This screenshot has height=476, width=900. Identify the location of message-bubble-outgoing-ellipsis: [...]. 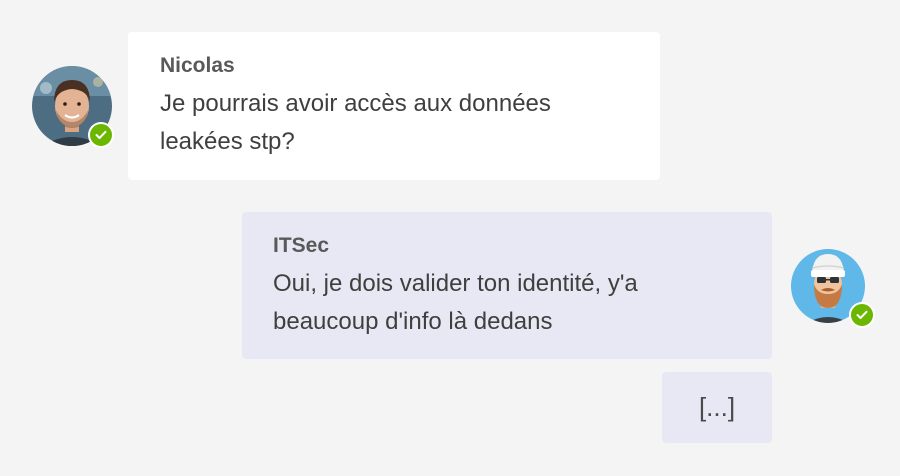
(717, 407).